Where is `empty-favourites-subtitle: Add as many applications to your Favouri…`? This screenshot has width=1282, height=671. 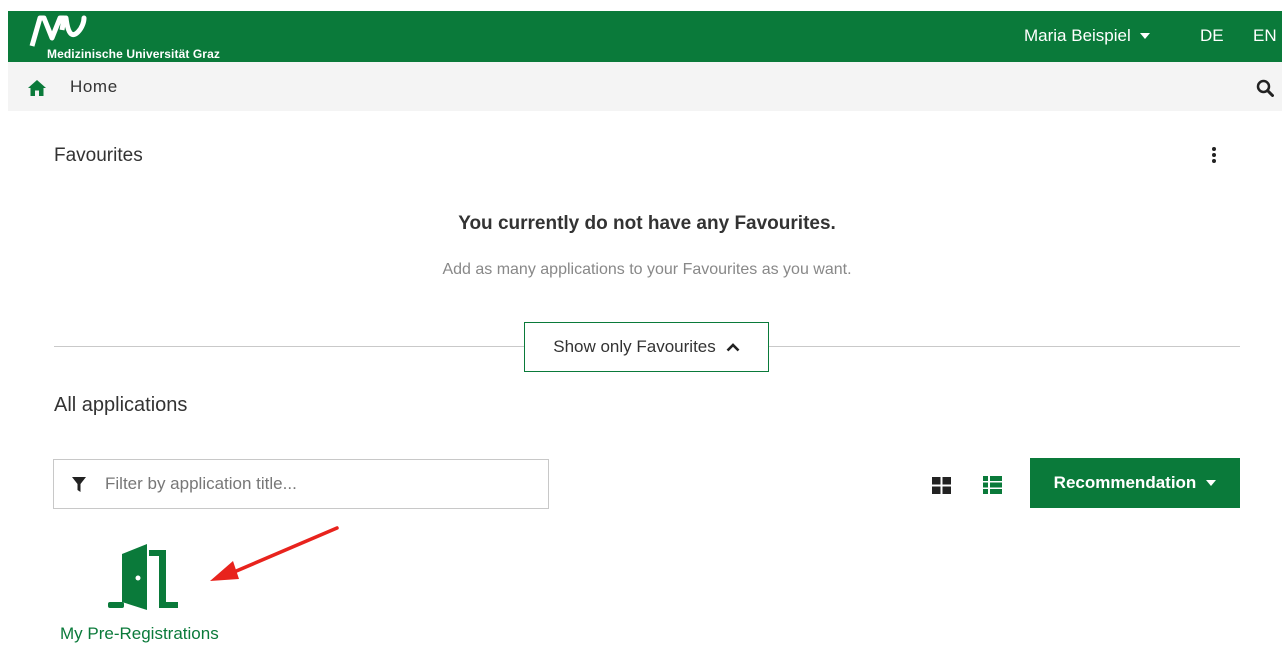
empty-favourites-subtitle: Add as many applications to your Favouri… is located at coordinates (647, 269).